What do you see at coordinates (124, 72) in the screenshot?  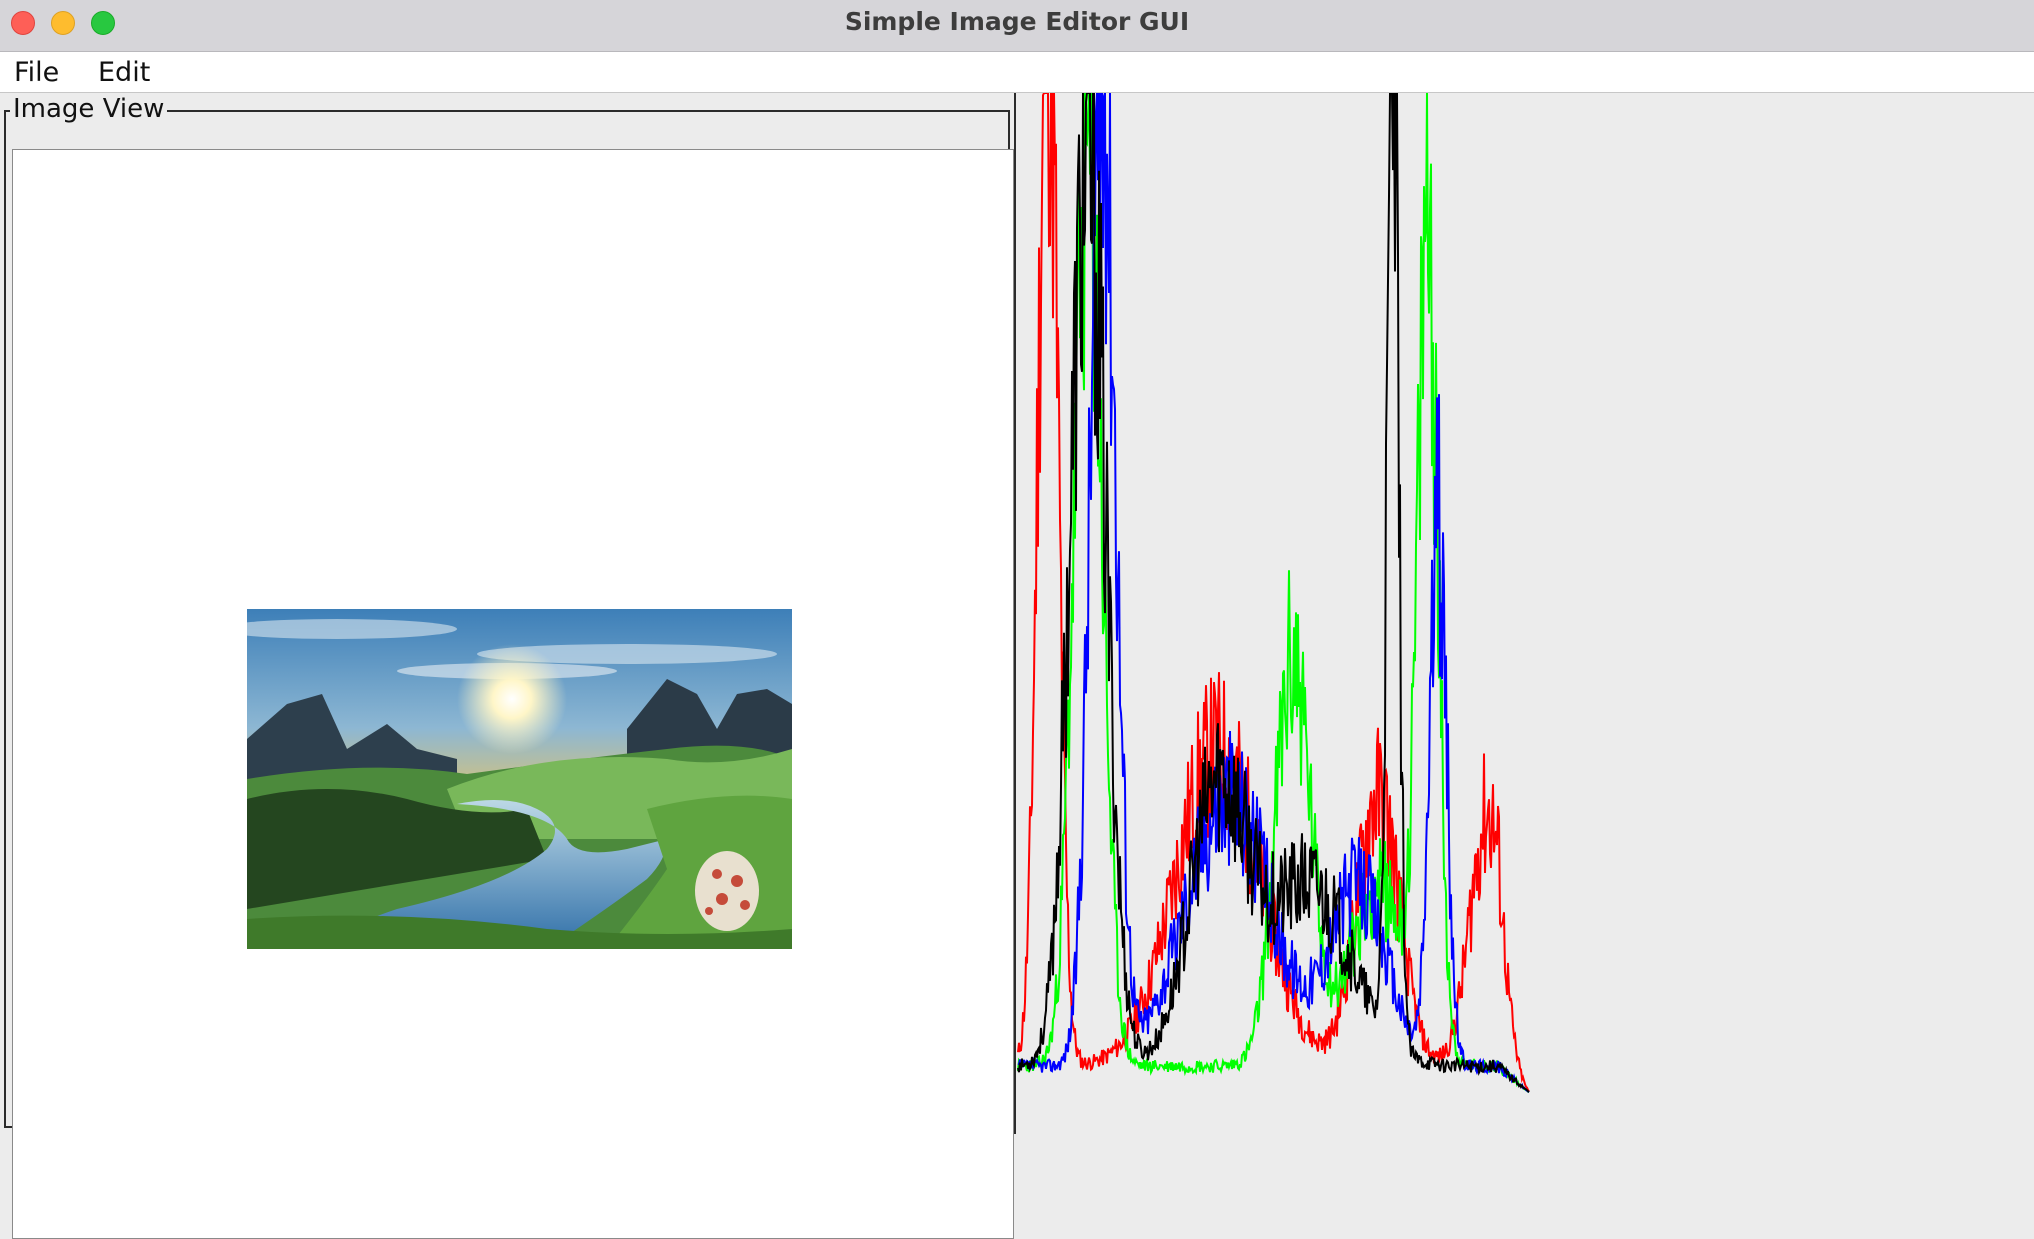 I see `menu-edit: Edit` at bounding box center [124, 72].